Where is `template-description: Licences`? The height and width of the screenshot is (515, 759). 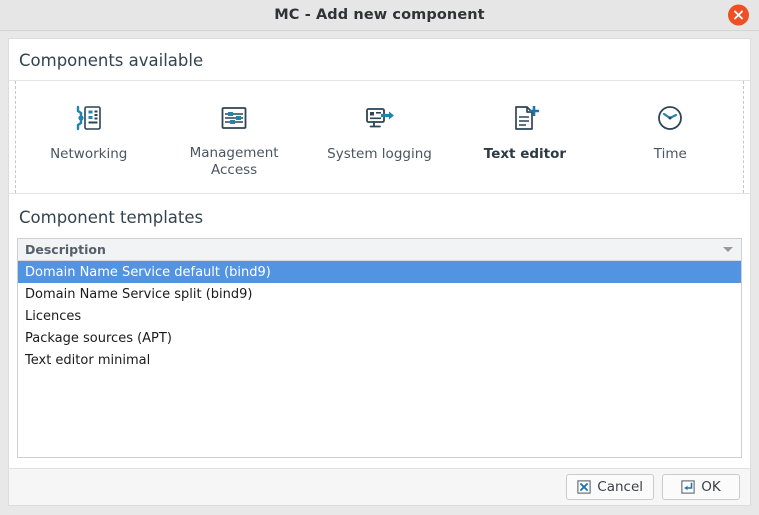
template-description: Licences is located at coordinates (53, 316).